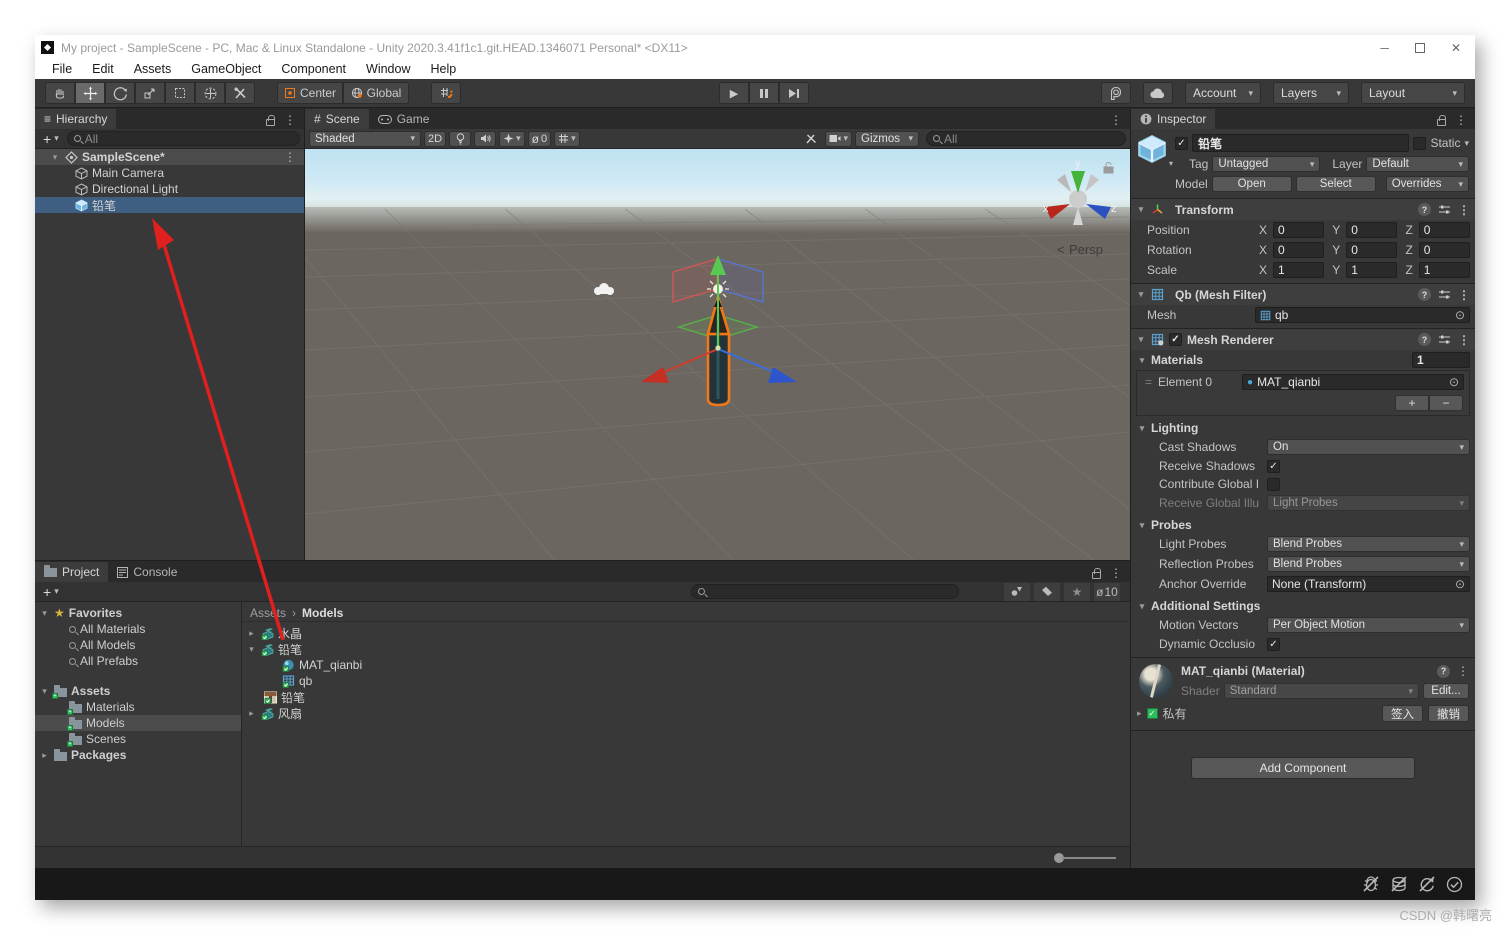 This screenshot has width=1510, height=930. Describe the element at coordinates (1362, 315) in the screenshot. I see `mesh-object-field: qb ⊙` at that location.